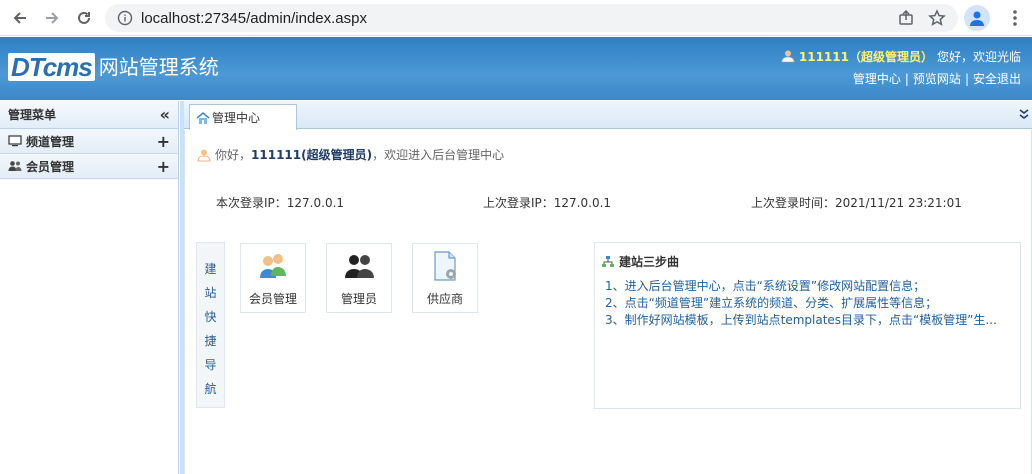 The image size is (1032, 474). I want to click on logo: DTcms 网站管理系统, so click(113, 66).